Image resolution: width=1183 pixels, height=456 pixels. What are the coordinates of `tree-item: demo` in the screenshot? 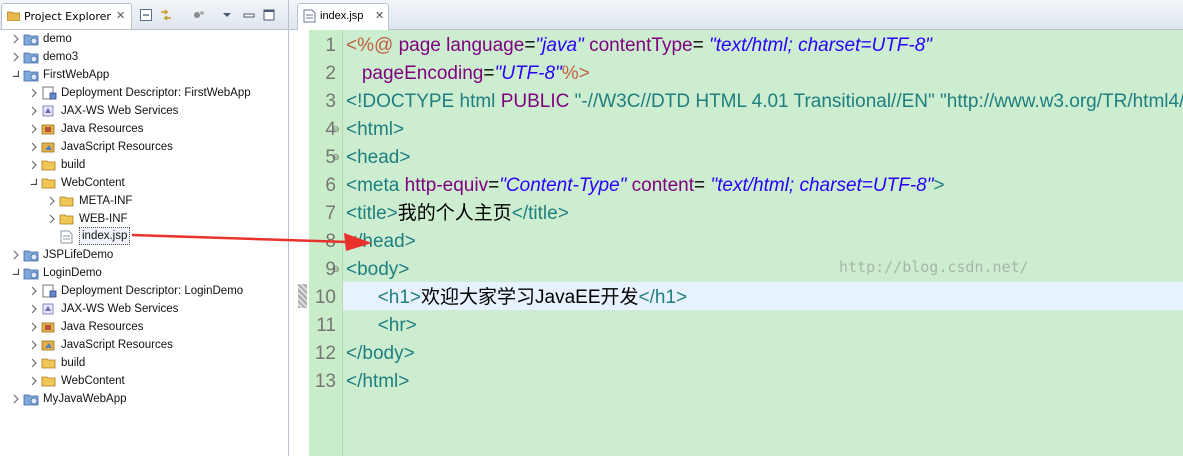 It's located at (144, 39).